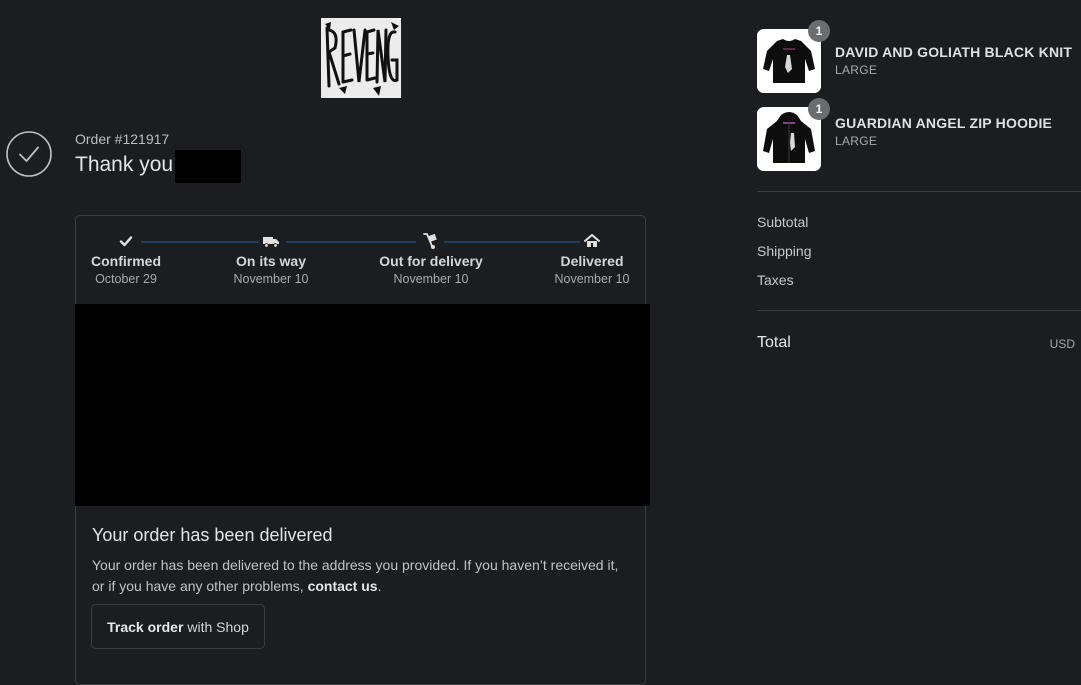  What do you see at coordinates (431, 279) in the screenshot?
I see `step-out-for-delivery-date: November 10` at bounding box center [431, 279].